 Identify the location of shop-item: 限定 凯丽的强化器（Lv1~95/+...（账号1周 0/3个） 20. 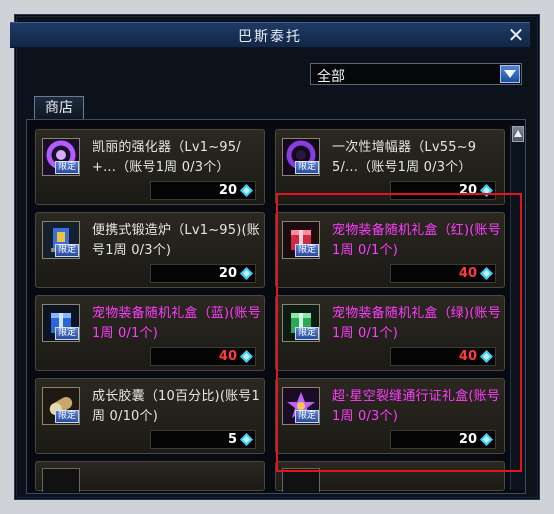
(150, 167).